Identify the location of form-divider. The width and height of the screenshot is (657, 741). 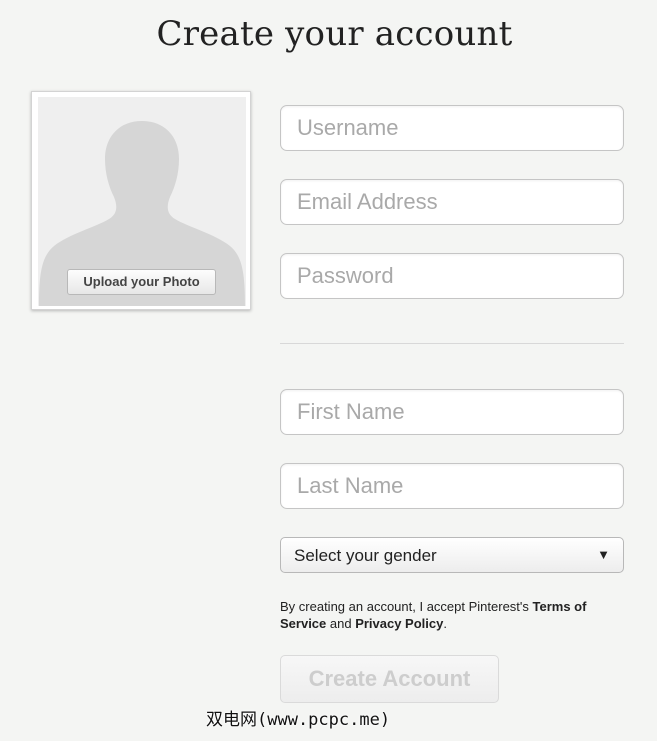
(452, 343).